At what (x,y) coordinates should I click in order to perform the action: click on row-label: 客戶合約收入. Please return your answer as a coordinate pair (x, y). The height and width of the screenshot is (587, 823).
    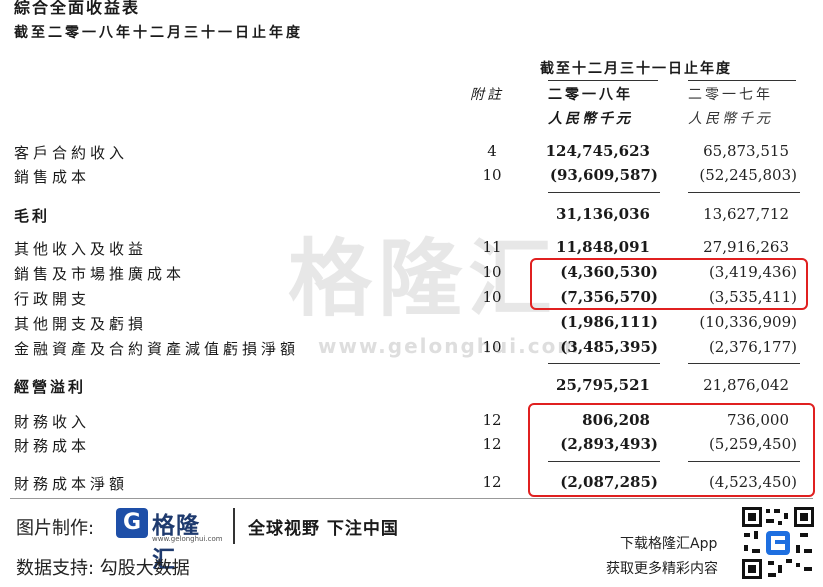
    Looking at the image, I should click on (71, 153).